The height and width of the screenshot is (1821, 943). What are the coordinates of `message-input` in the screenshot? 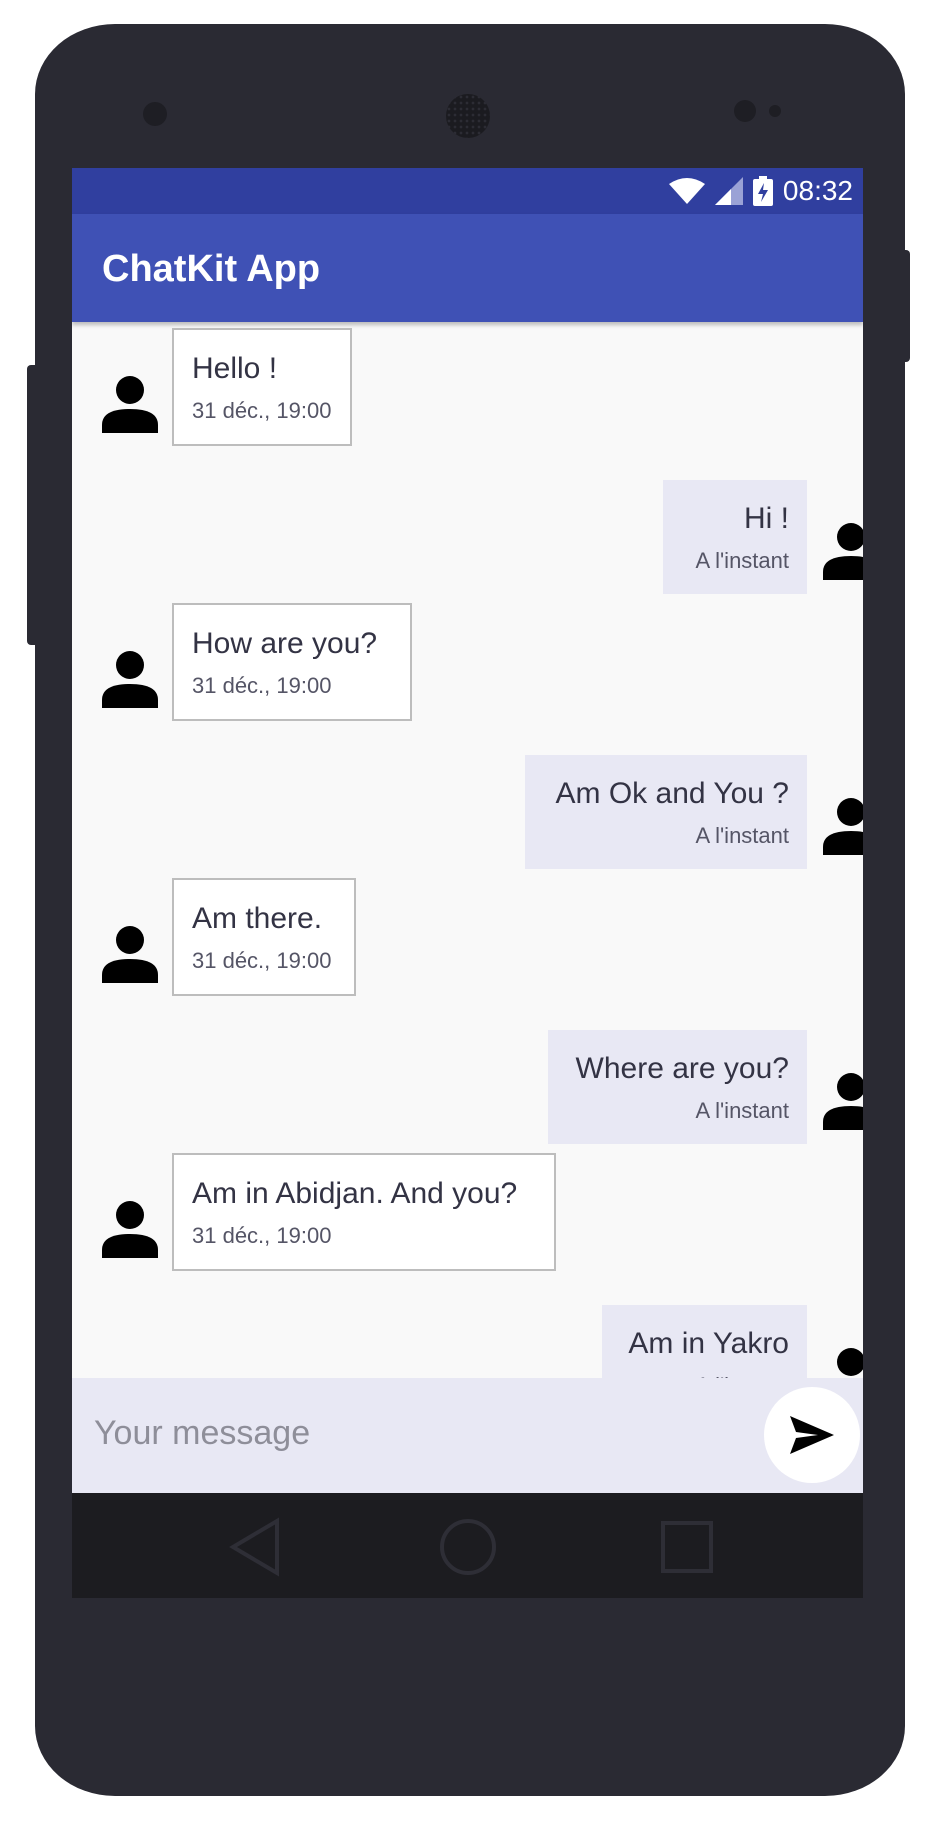 It's located at (374, 1433).